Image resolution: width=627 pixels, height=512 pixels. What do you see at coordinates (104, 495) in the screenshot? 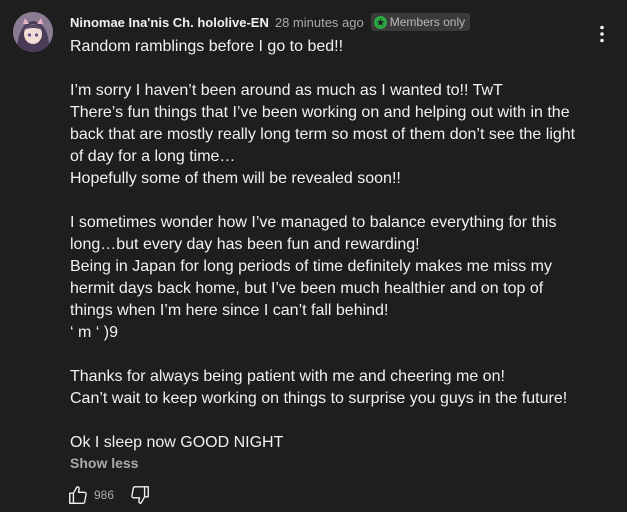
I see `like-count: 986` at bounding box center [104, 495].